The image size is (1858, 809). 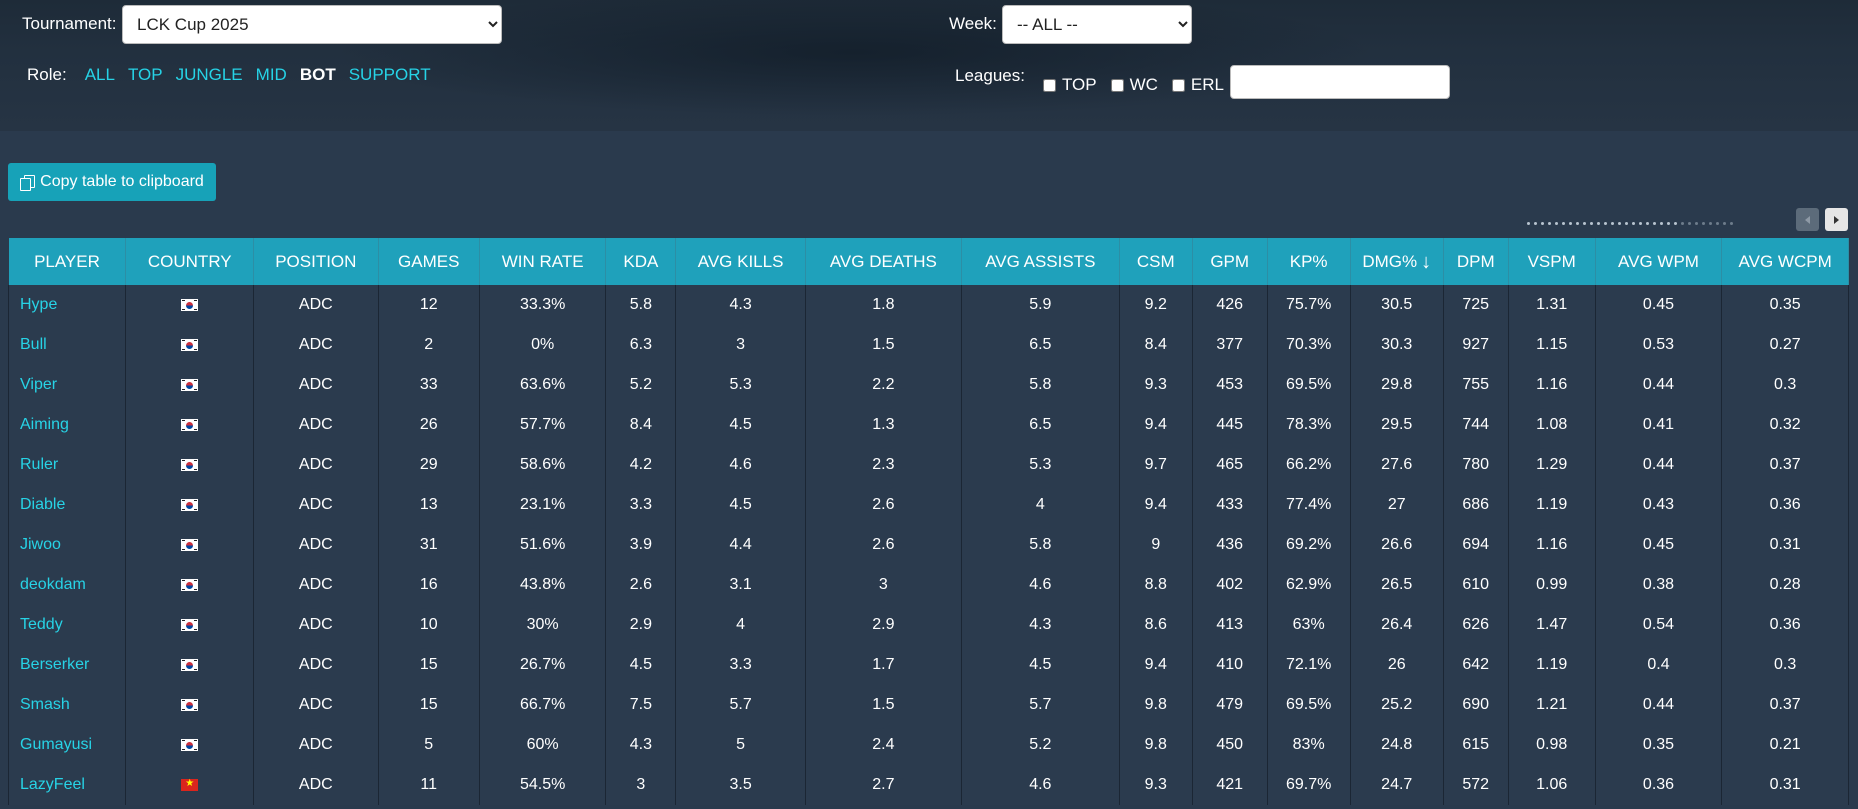 What do you see at coordinates (1807, 219) in the screenshot?
I see `scroll-left-button` at bounding box center [1807, 219].